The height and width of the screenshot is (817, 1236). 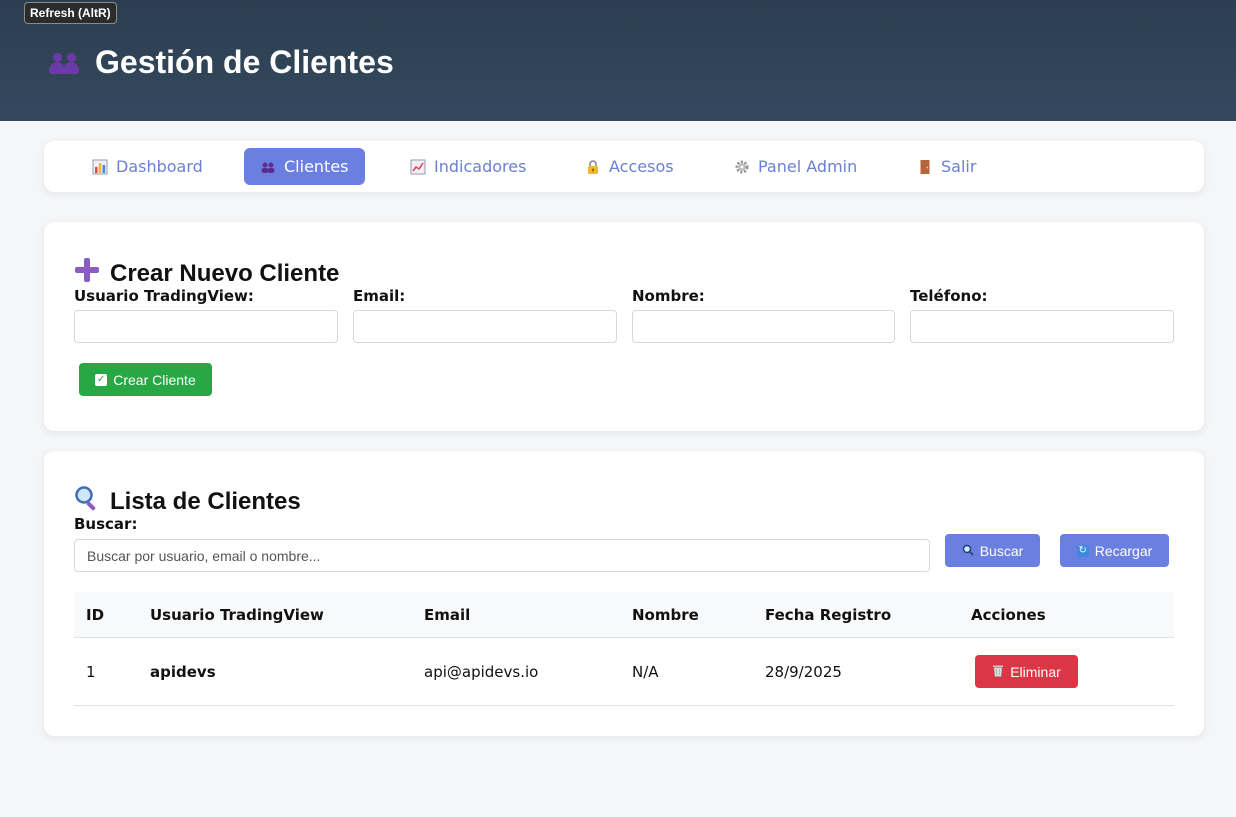 I want to click on crear-cliente-button: ✓ Crear Cliente, so click(x=145, y=379).